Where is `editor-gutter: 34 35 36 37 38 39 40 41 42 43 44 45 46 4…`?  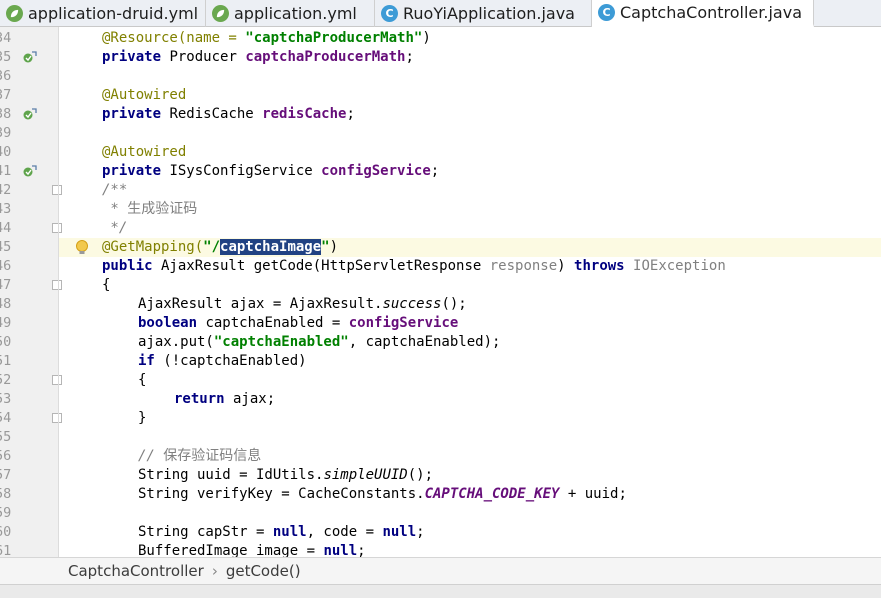 editor-gutter: 34 35 36 37 38 39 40 41 42 43 44 45 46 4… is located at coordinates (31, 293).